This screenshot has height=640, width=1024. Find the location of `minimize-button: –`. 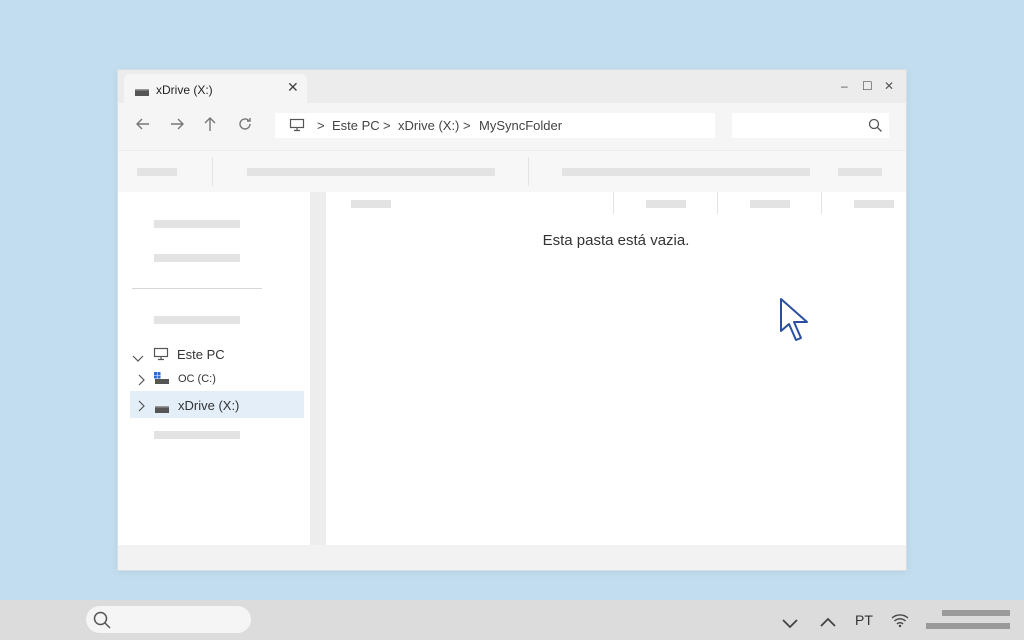

minimize-button: – is located at coordinates (844, 86).